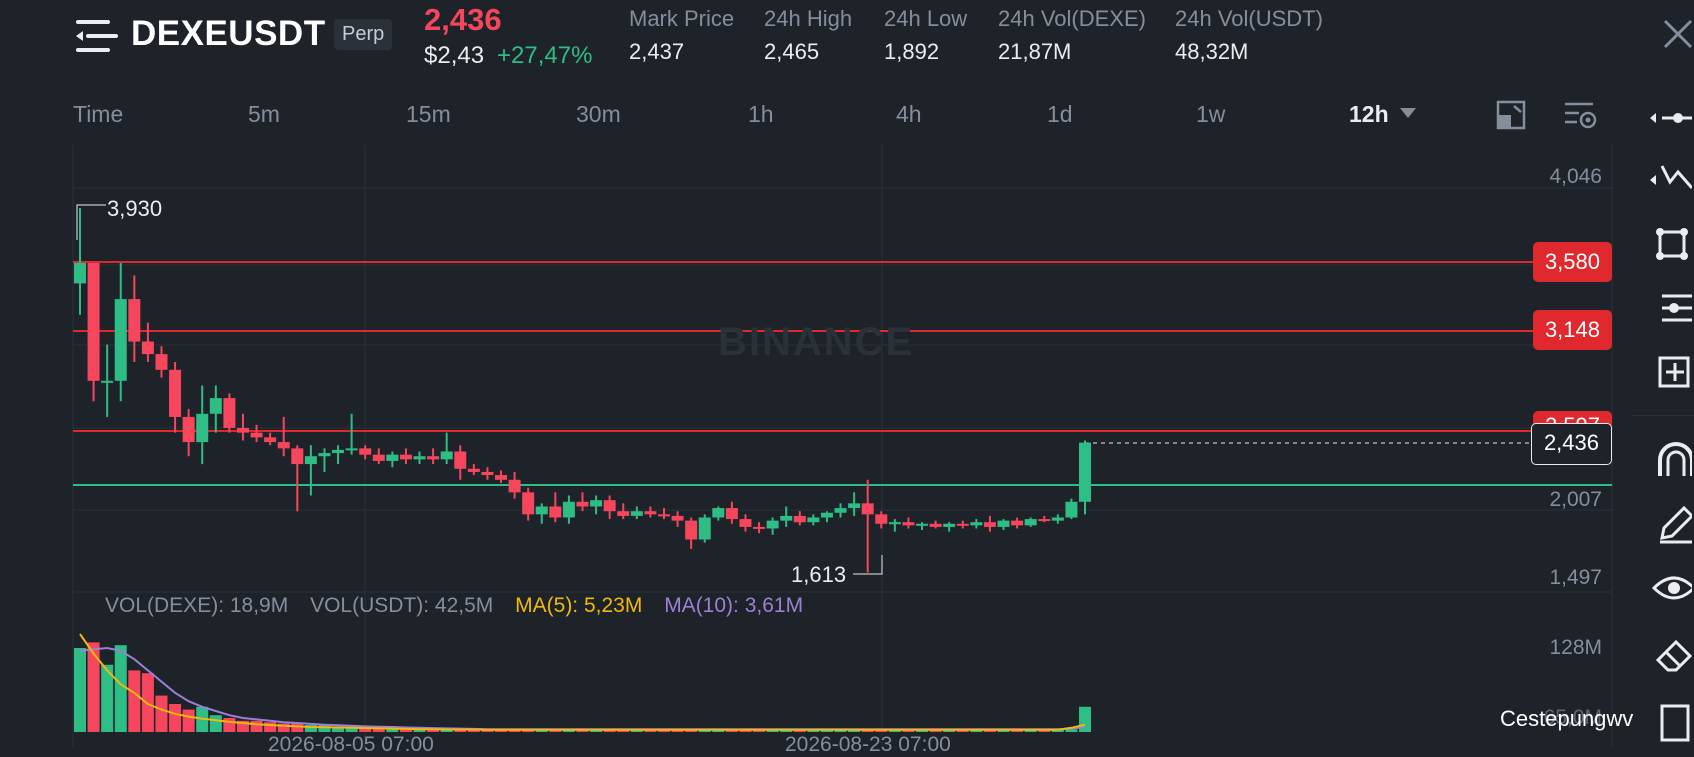 Image resolution: width=1694 pixels, height=757 pixels. I want to click on date-label-2: 2026-08-23 07:00, so click(868, 744).